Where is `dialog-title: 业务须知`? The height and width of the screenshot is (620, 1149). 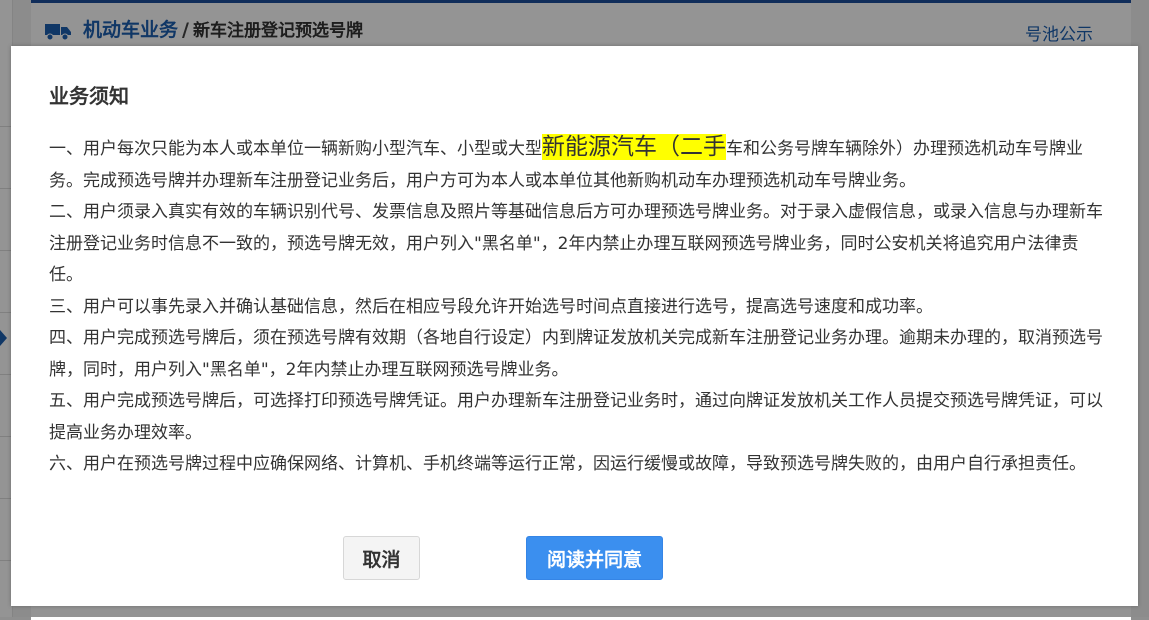 dialog-title: 业务须知 is located at coordinates (89, 96).